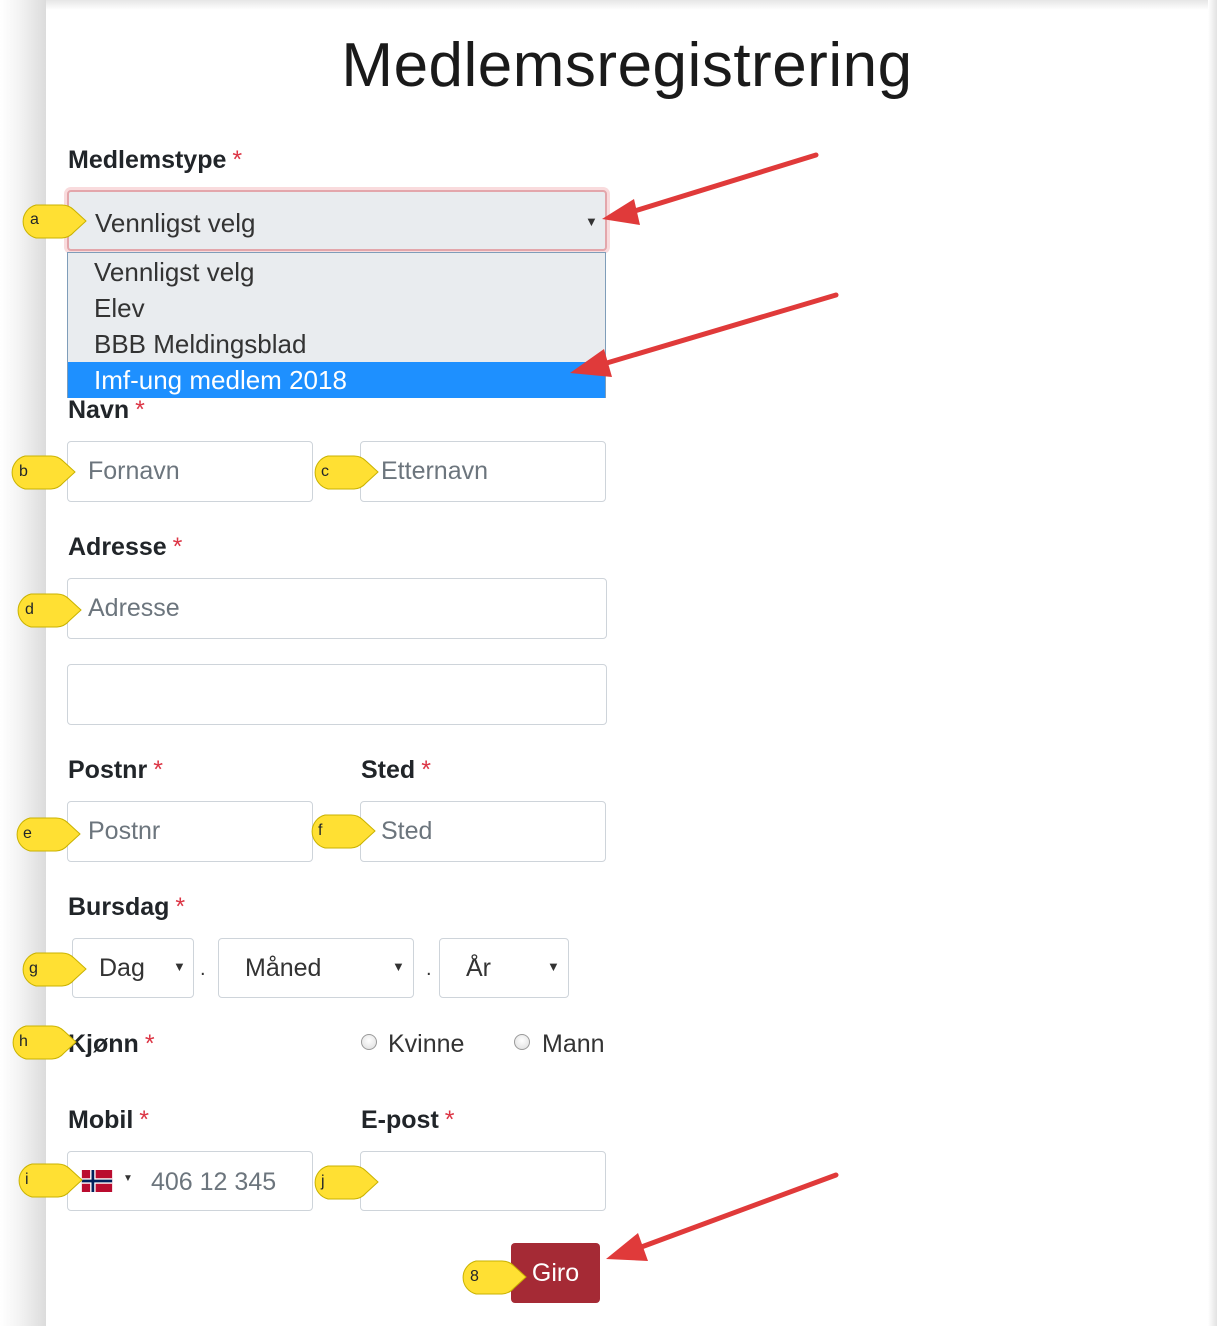  Describe the element at coordinates (49, 610) in the screenshot. I see `callout-d-icon` at that location.